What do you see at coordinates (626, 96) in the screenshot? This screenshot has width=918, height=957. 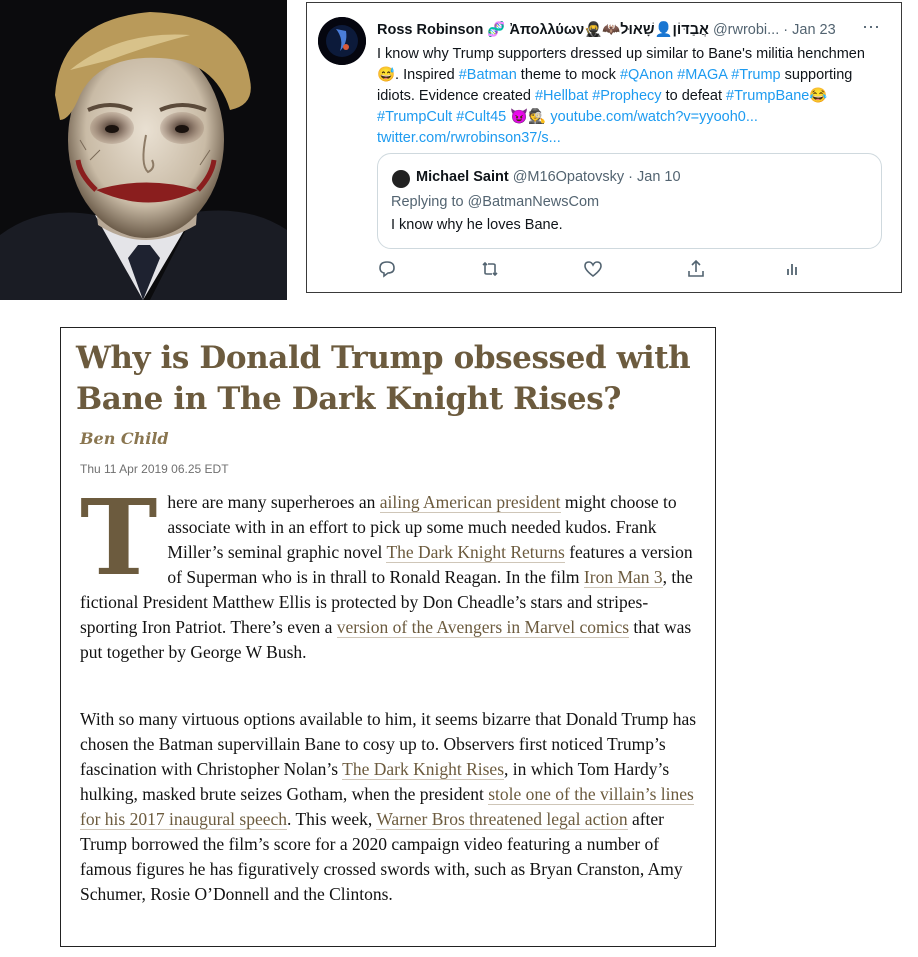 I see `hashtag-link: #Prophecy` at bounding box center [626, 96].